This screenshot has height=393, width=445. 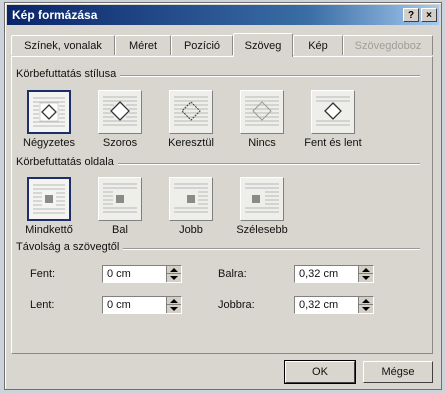 I want to click on wrap-right-option, so click(x=191, y=199).